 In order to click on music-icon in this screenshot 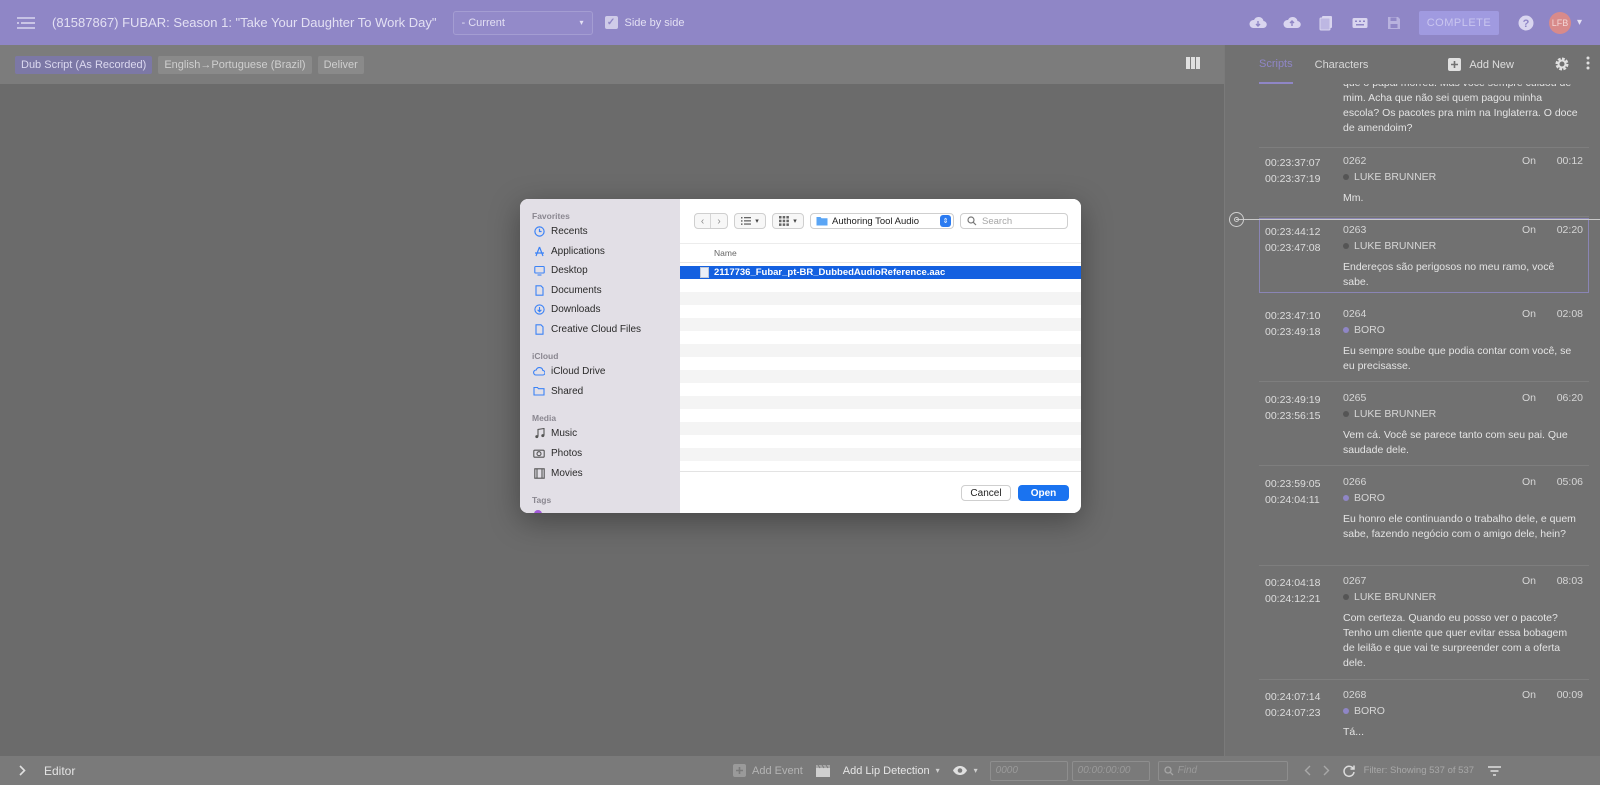, I will do `click(539, 433)`.